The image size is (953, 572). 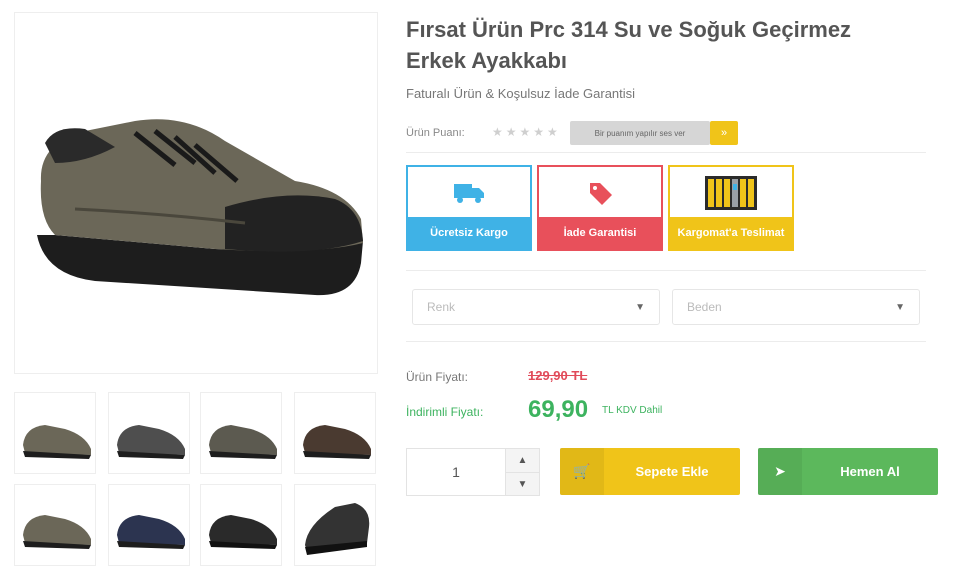 I want to click on buy-now-button: ➤ Hemen Al, so click(x=848, y=471).